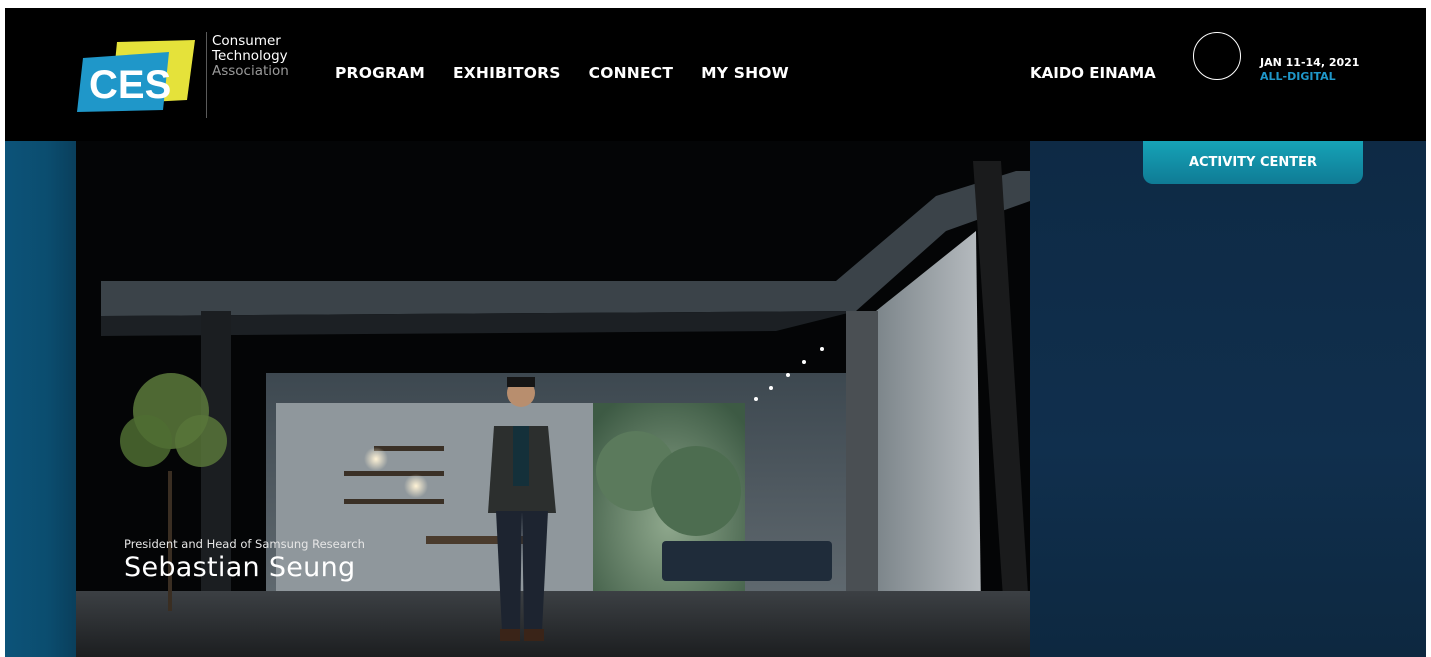  Describe the element at coordinates (206, 75) in the screenshot. I see `logo-divider` at that location.